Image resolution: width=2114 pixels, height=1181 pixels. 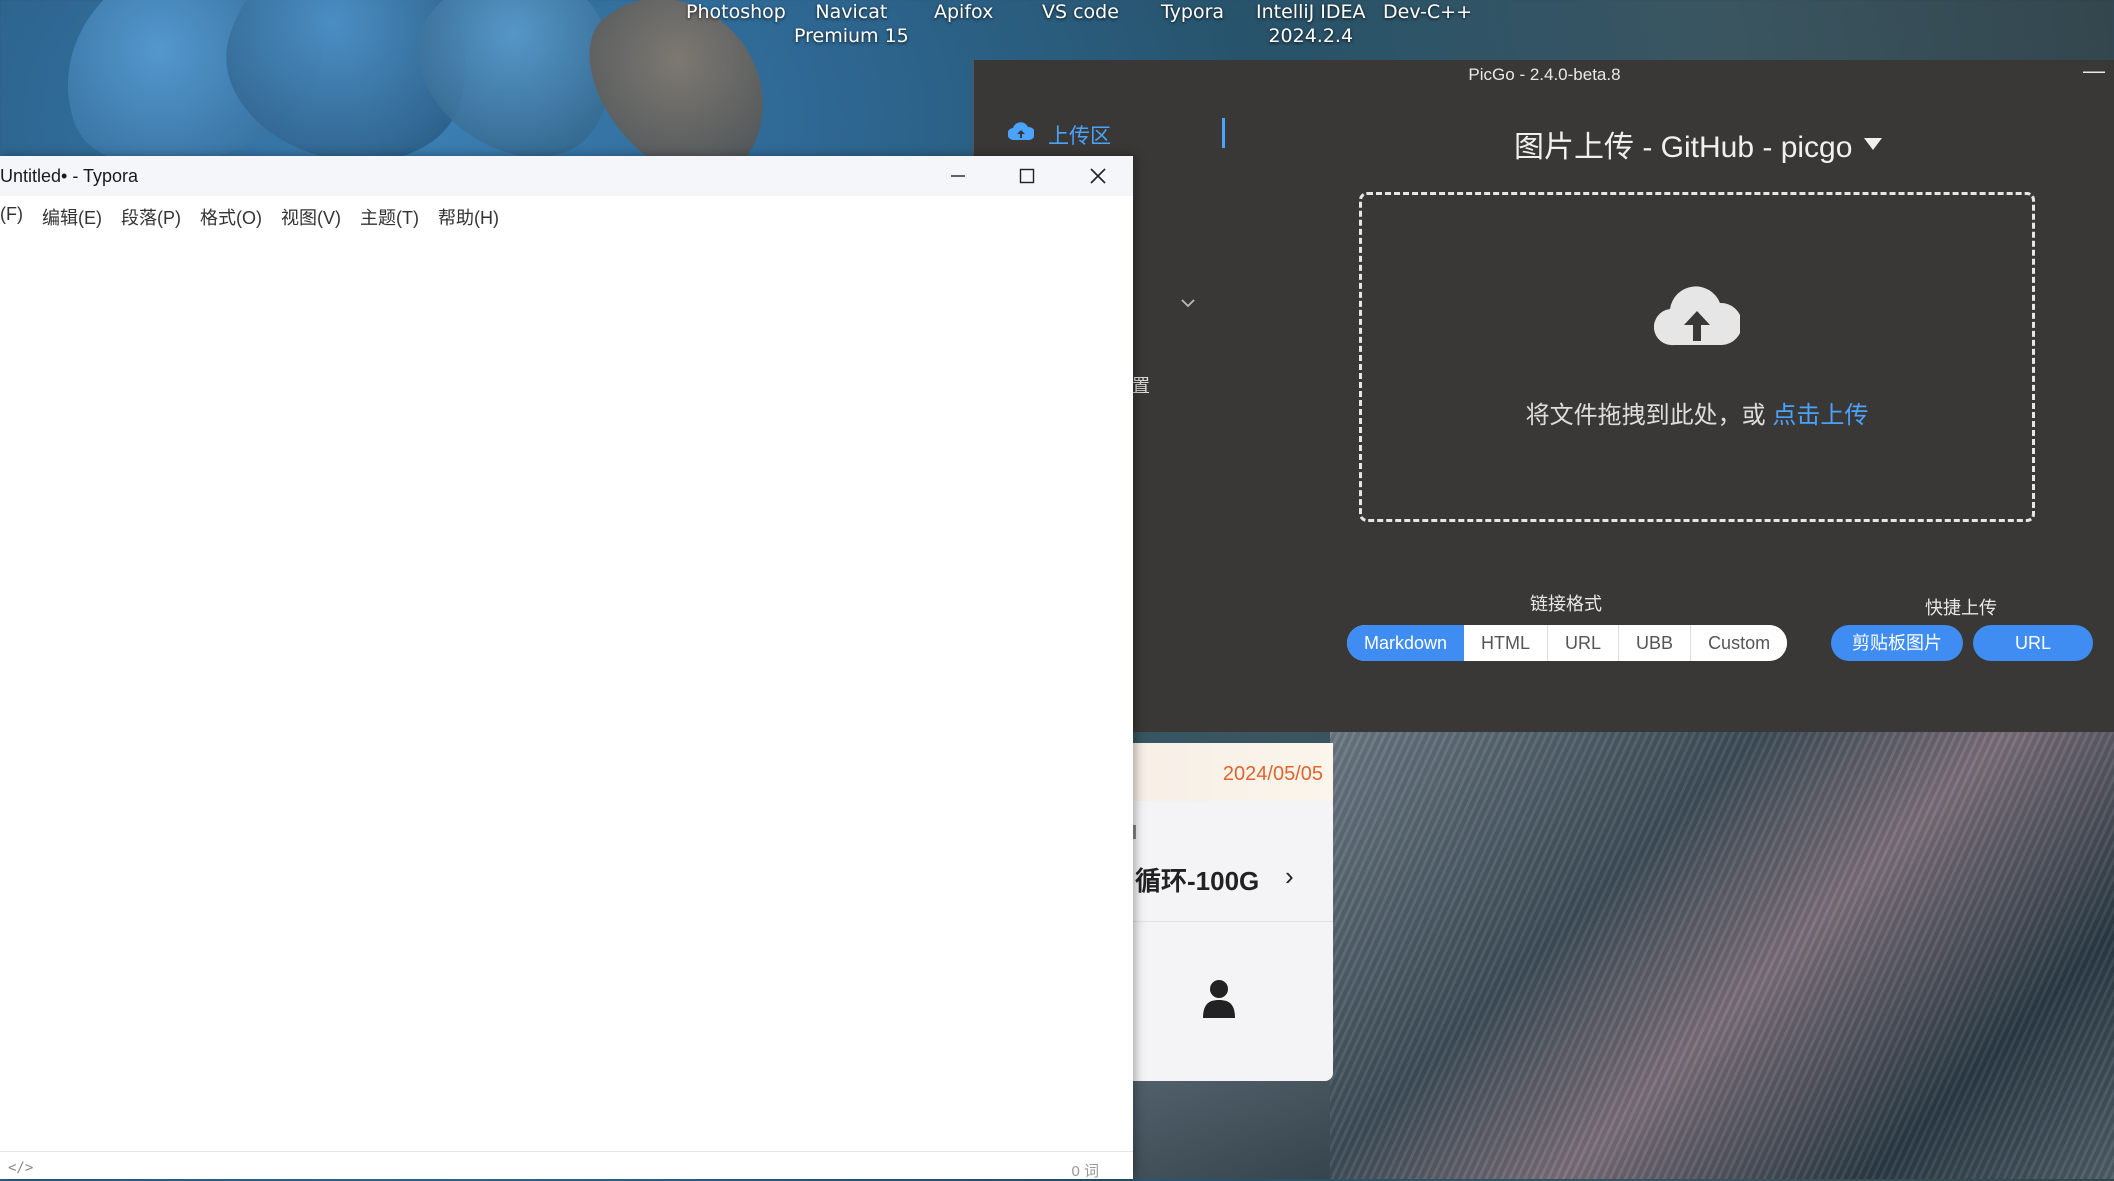 I want to click on desktop-icon-apifox: Apifox, so click(x=963, y=12).